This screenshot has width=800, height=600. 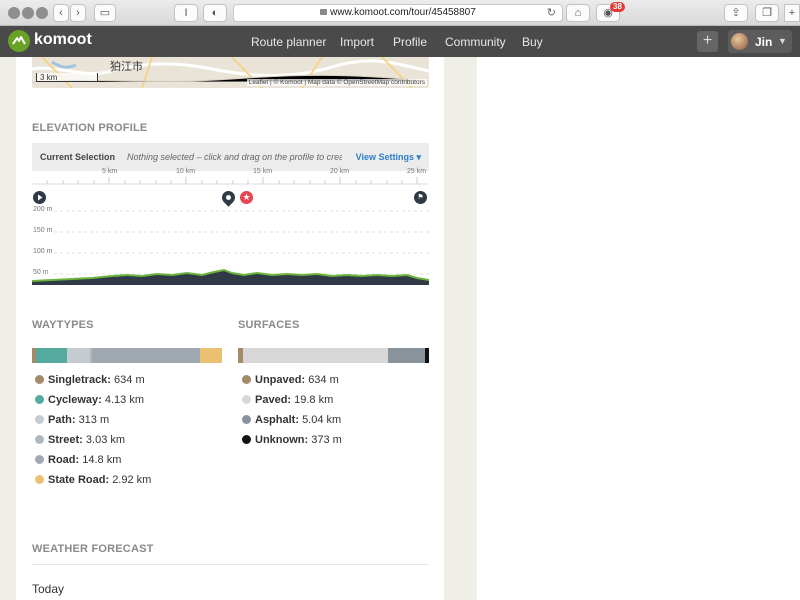 What do you see at coordinates (475, 42) in the screenshot?
I see `nav-community: Community` at bounding box center [475, 42].